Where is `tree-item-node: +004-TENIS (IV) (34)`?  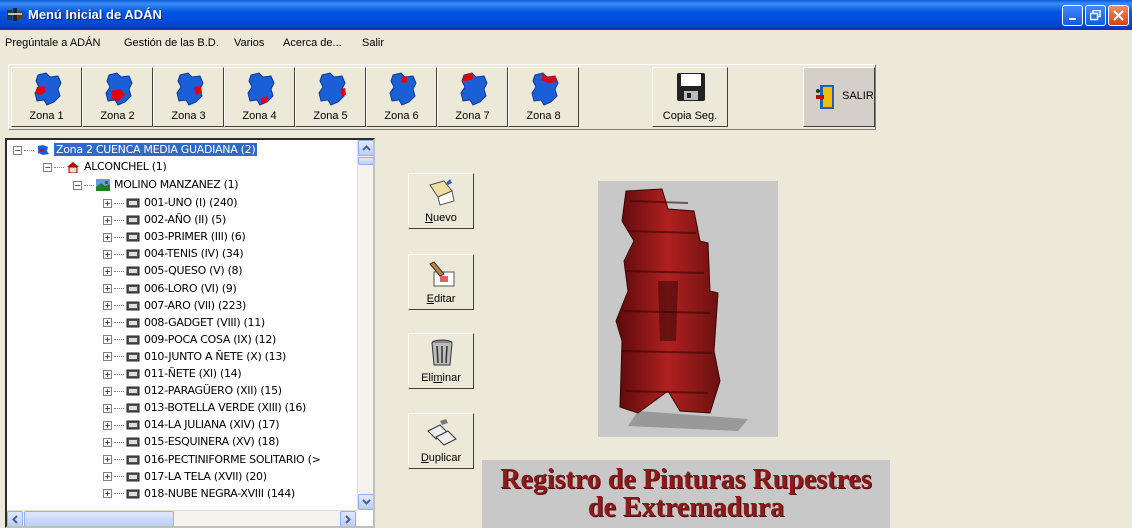 tree-item-node: +004-TENIS (IV) (34) is located at coordinates (173, 253).